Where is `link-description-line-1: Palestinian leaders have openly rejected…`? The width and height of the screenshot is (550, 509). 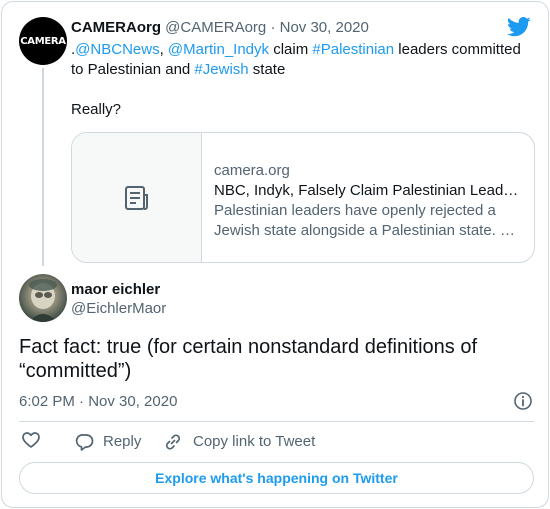 link-description-line-1: Palestinian leaders have openly rejected… is located at coordinates (355, 210).